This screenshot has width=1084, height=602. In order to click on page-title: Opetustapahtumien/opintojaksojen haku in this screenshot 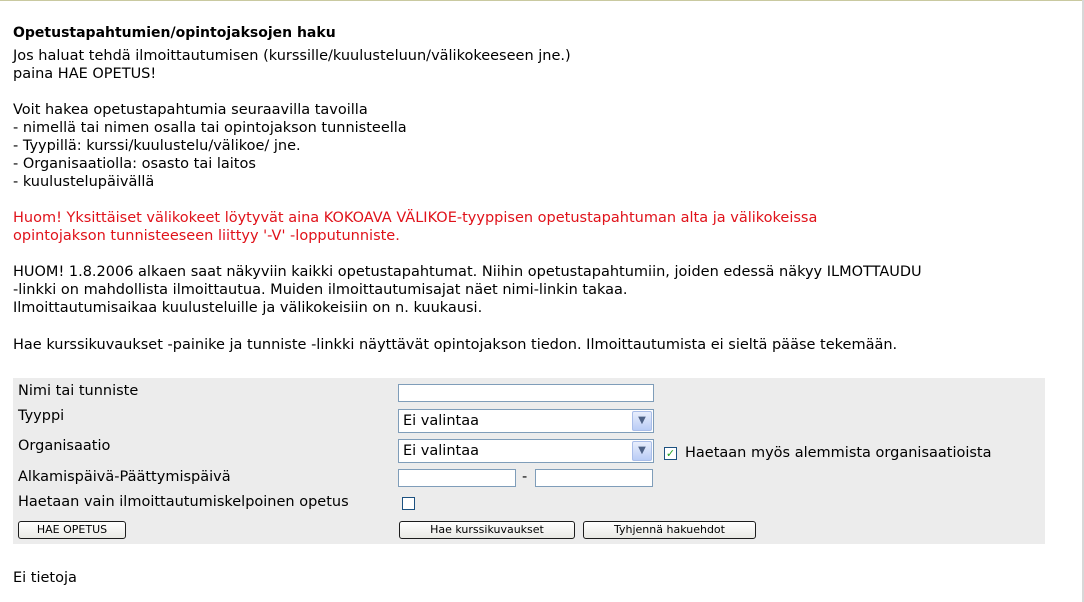, I will do `click(174, 33)`.